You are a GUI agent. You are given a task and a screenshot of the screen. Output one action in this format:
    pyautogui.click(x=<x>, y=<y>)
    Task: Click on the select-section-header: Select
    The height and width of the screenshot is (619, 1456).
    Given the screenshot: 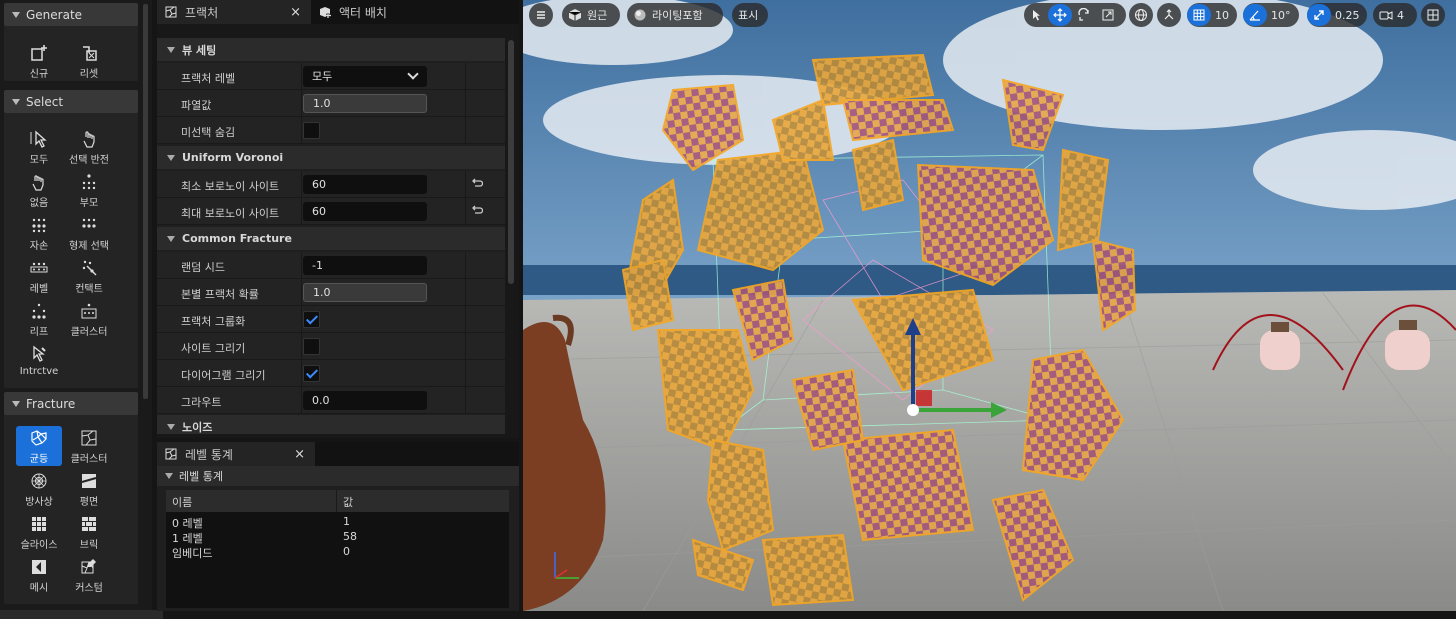 What is the action you would take?
    pyautogui.click(x=71, y=101)
    